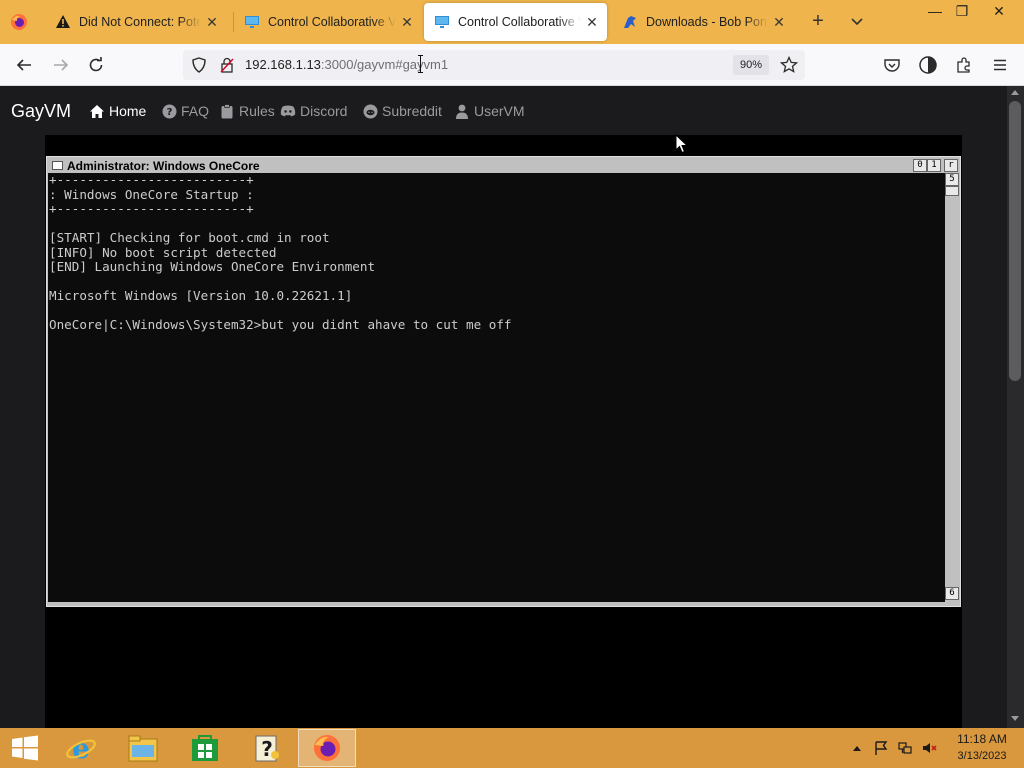 The image size is (1024, 768). Describe the element at coordinates (199, 65) in the screenshot. I see `shield-icon` at that location.